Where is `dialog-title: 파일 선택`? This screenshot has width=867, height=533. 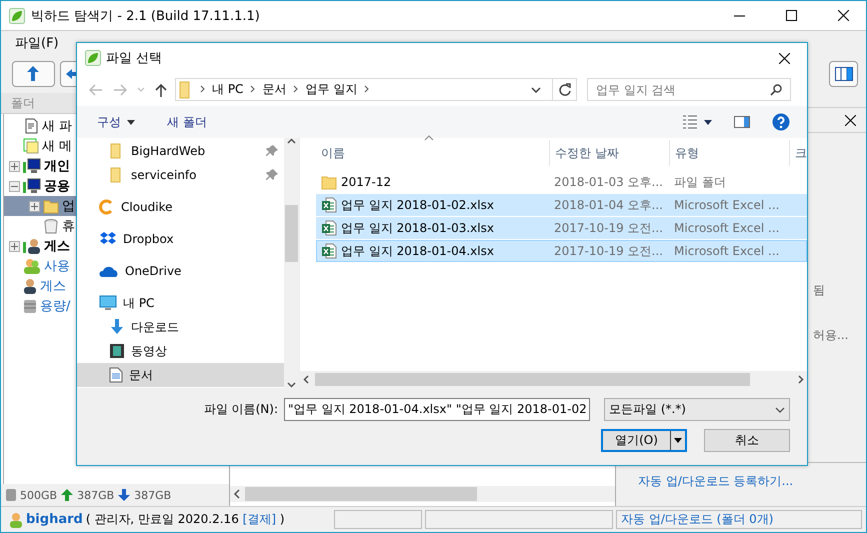 dialog-title: 파일 선택 is located at coordinates (134, 58).